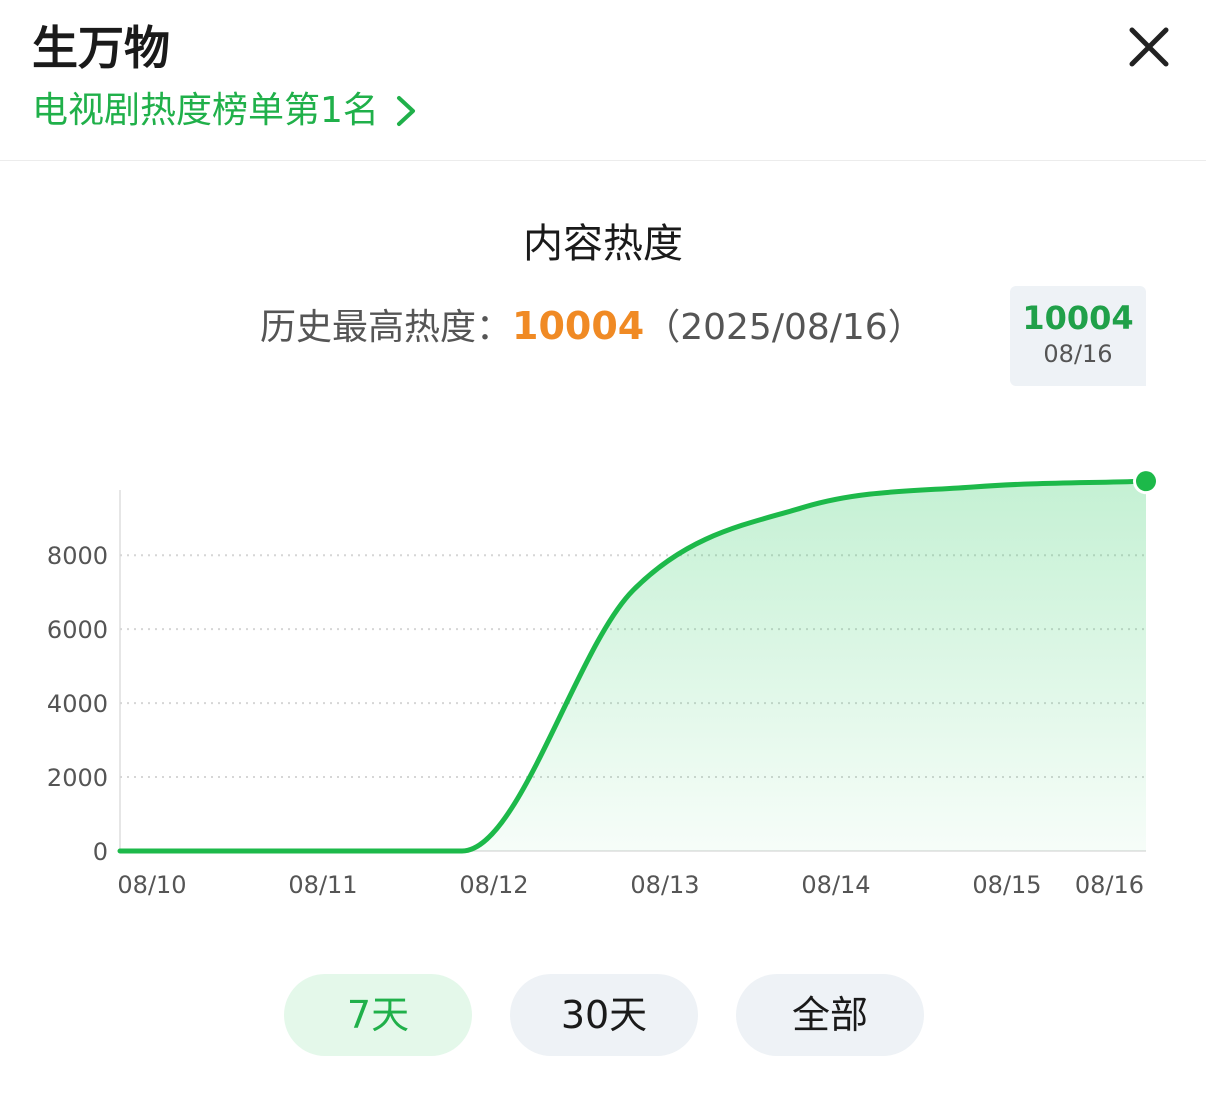 This screenshot has width=1206, height=1109. Describe the element at coordinates (1146, 481) in the screenshot. I see `highlight-point` at that location.